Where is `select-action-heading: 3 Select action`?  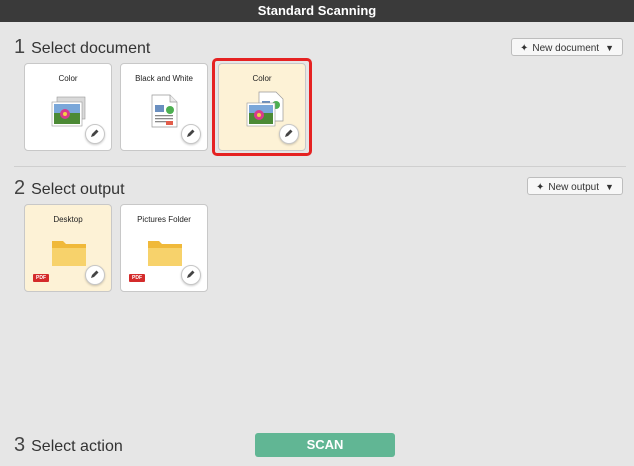 select-action-heading: 3 Select action is located at coordinates (68, 445).